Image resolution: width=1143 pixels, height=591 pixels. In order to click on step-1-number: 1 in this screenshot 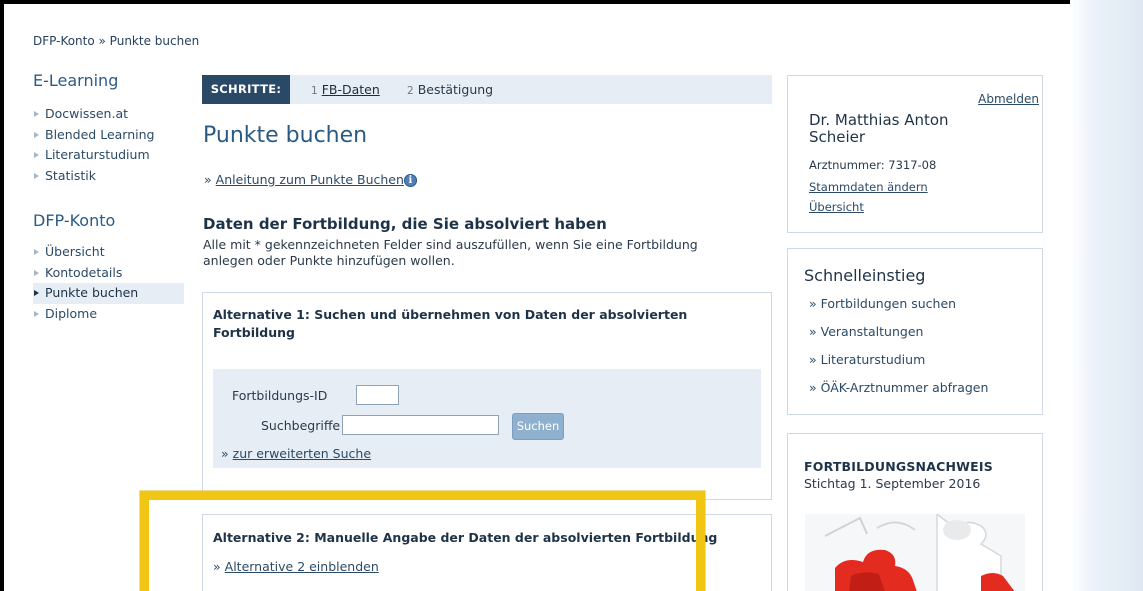, I will do `click(314, 91)`.